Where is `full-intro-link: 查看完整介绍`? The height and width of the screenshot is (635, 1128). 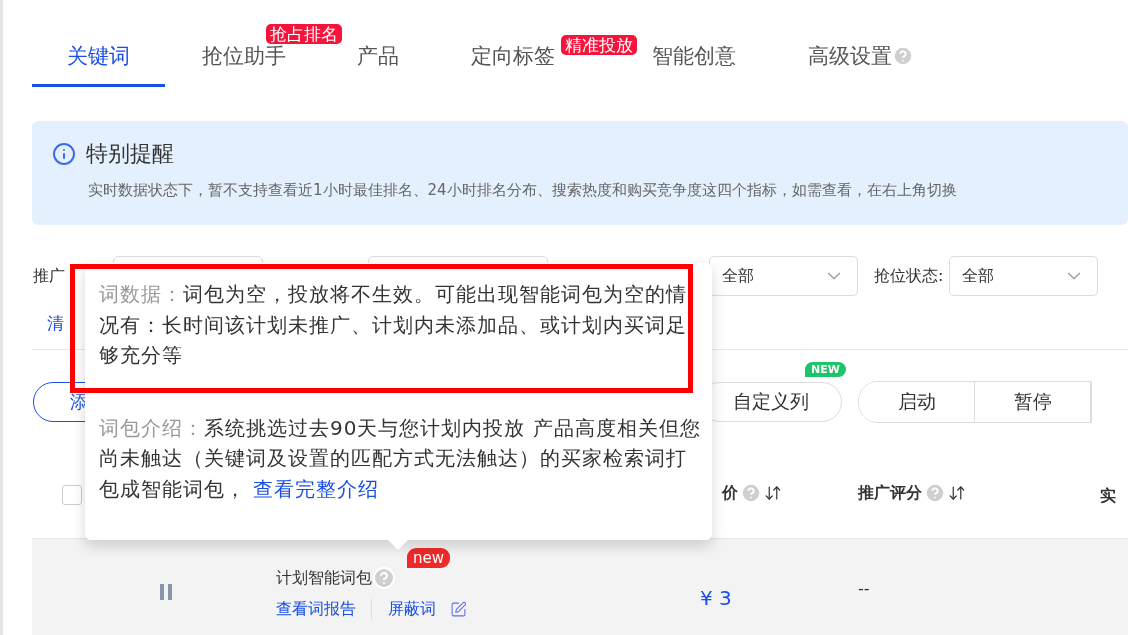
full-intro-link: 查看完整介绍 is located at coordinates (316, 488).